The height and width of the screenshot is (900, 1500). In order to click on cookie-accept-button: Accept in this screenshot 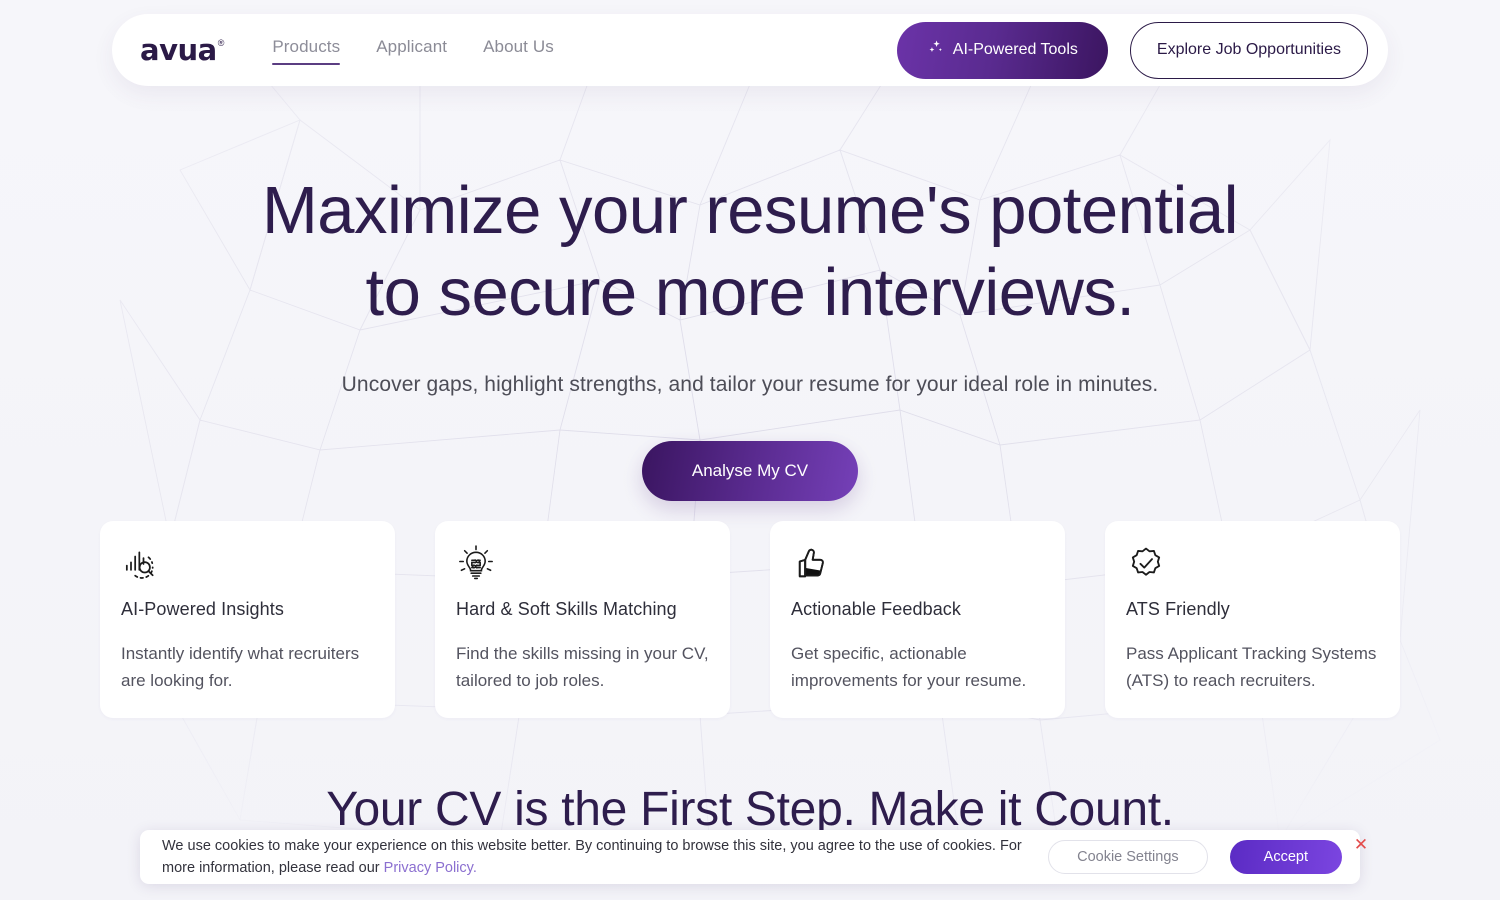, I will do `click(1285, 857)`.